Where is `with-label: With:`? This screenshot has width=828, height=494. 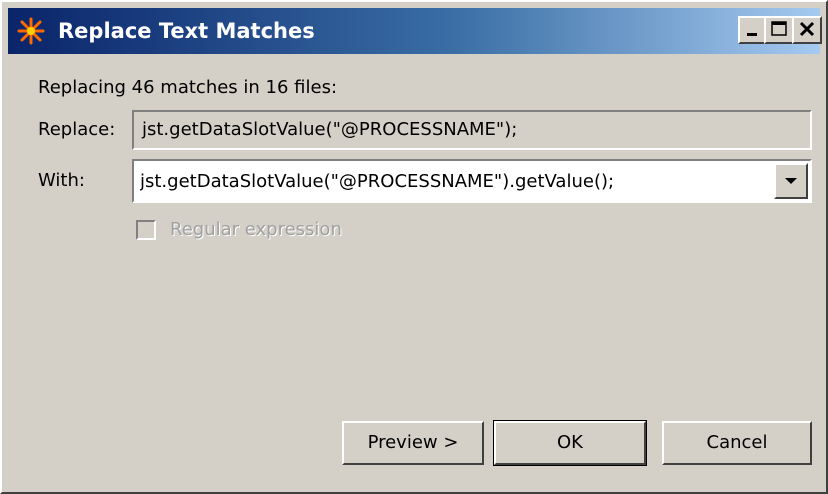
with-label: With: is located at coordinates (61, 180).